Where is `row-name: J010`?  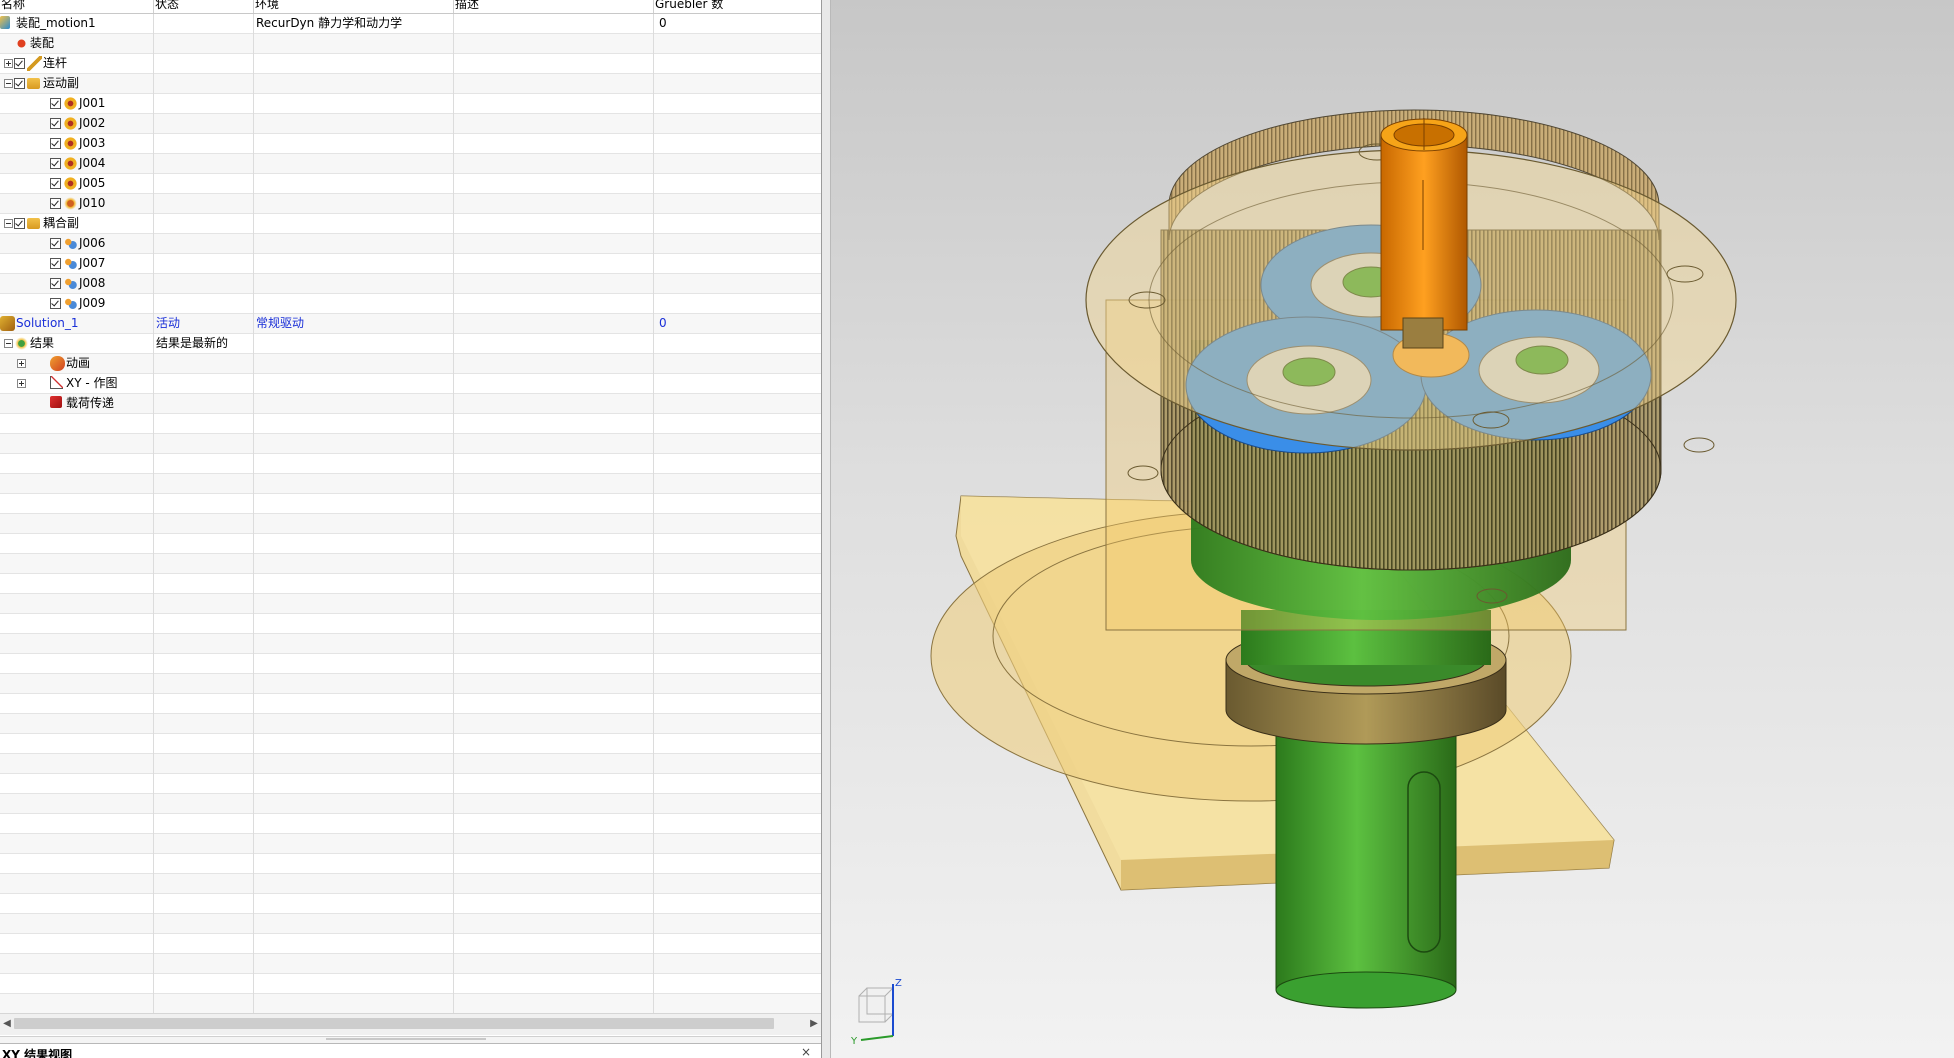 row-name: J010 is located at coordinates (92, 203).